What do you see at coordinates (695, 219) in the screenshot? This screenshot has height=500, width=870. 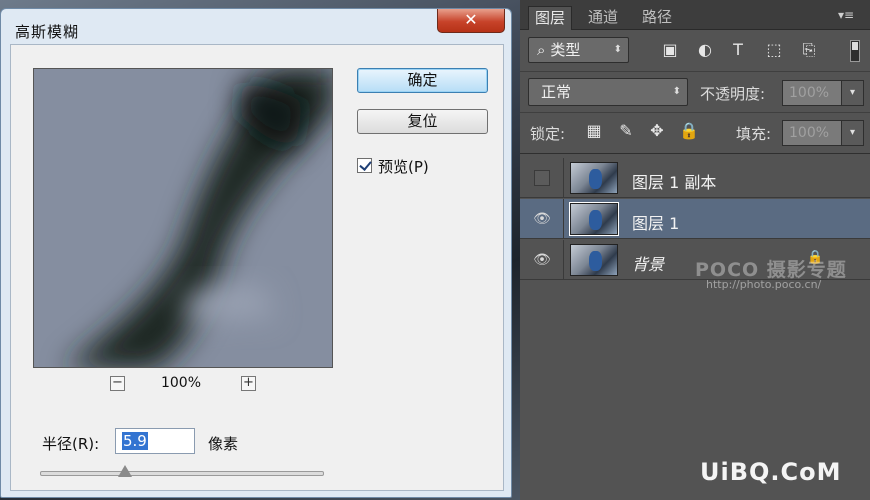 I see `layer-row-layer-1: 👁 图层 1` at bounding box center [695, 219].